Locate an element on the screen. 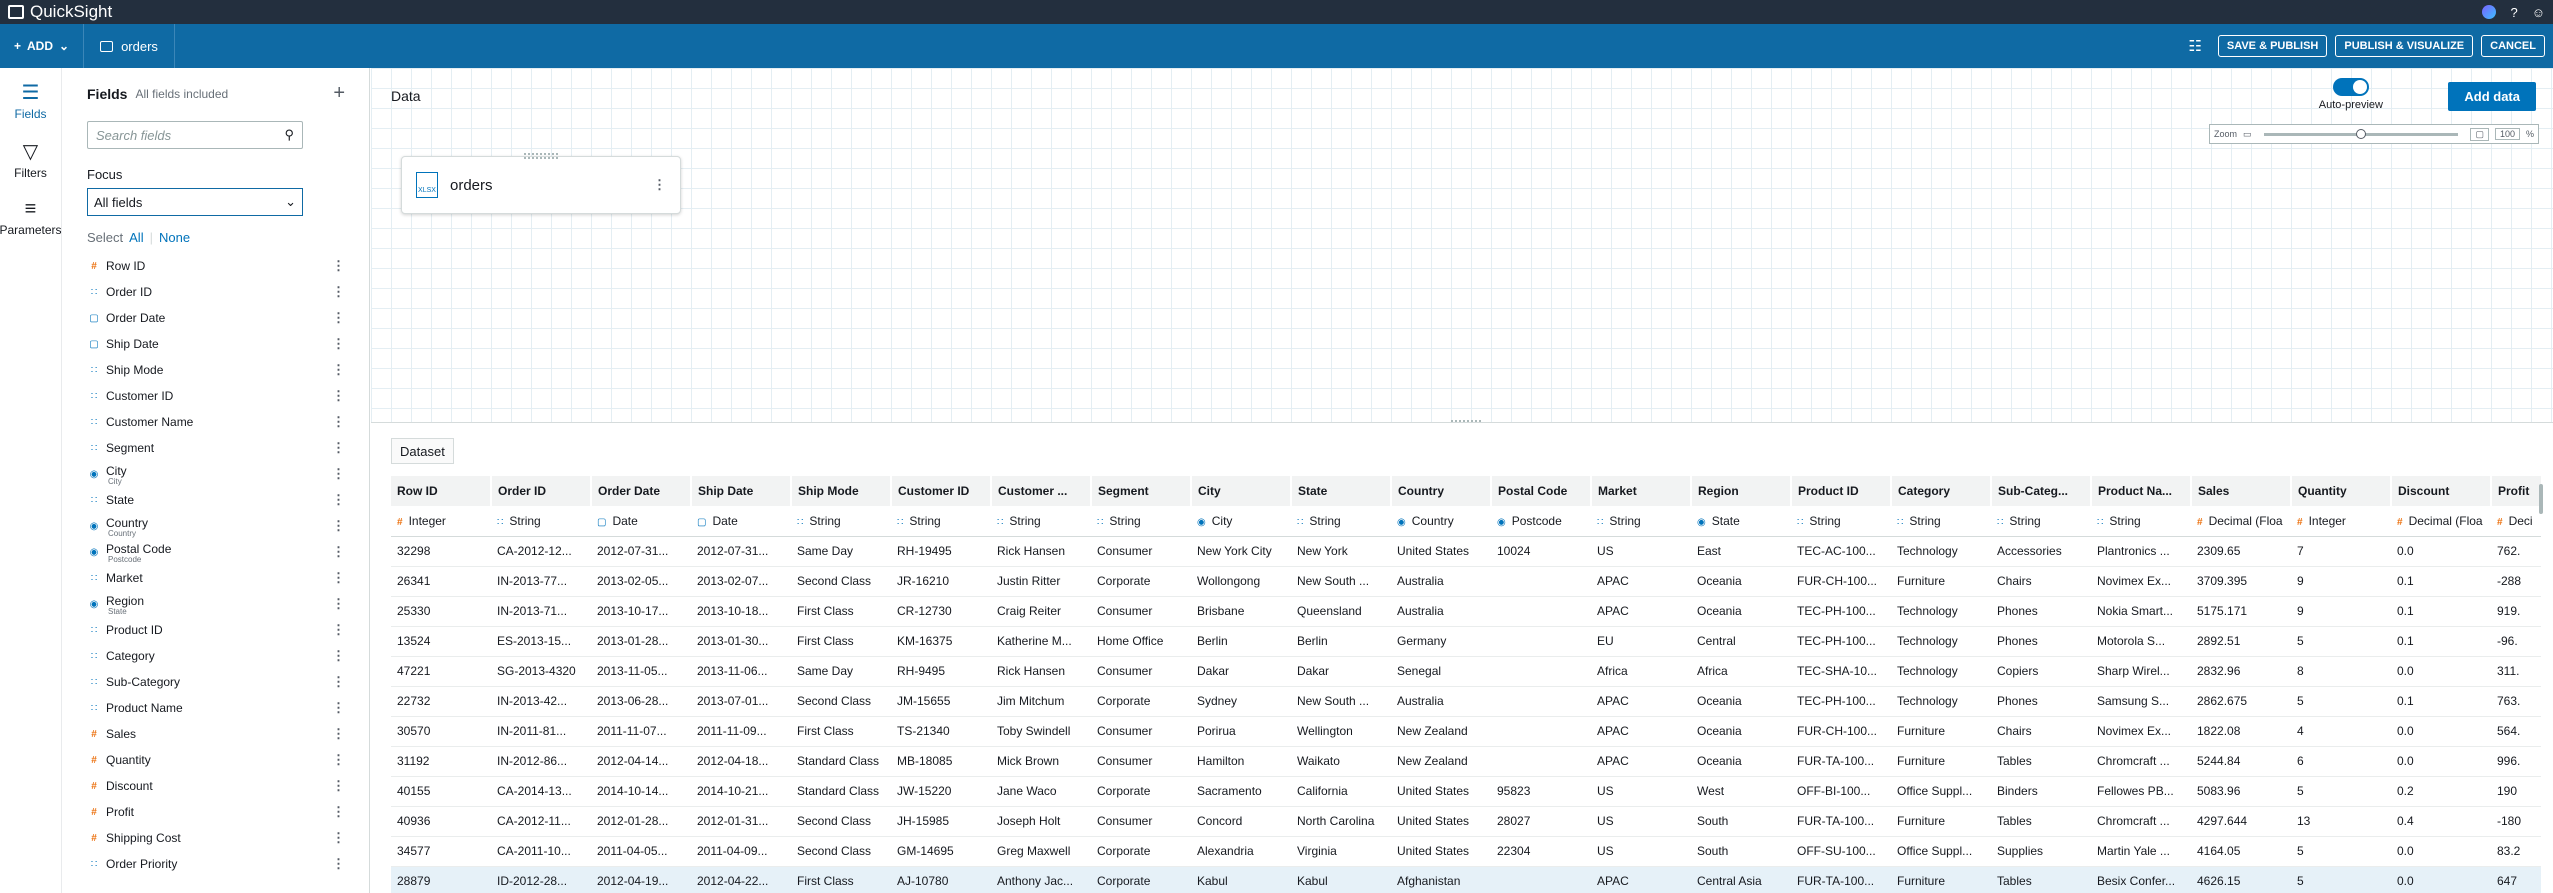 The width and height of the screenshot is (2553, 893). select-all-link: All is located at coordinates (136, 237).